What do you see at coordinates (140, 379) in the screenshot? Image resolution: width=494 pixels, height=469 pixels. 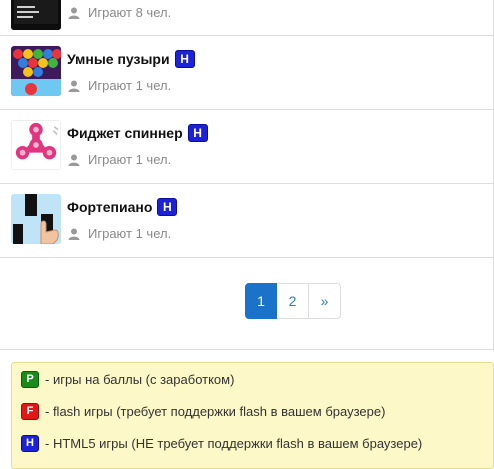 I see `legend-points-text: - игры на баллы (с заработком)` at bounding box center [140, 379].